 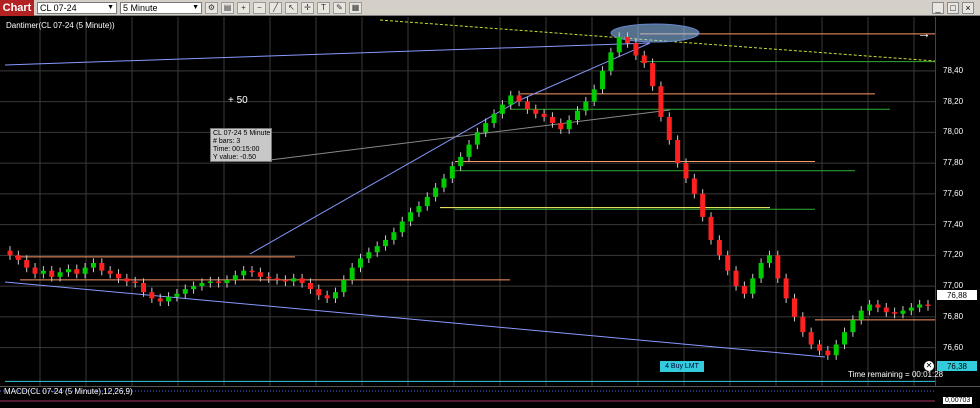 What do you see at coordinates (323, 7) in the screenshot?
I see `text-tool-icon: T` at bounding box center [323, 7].